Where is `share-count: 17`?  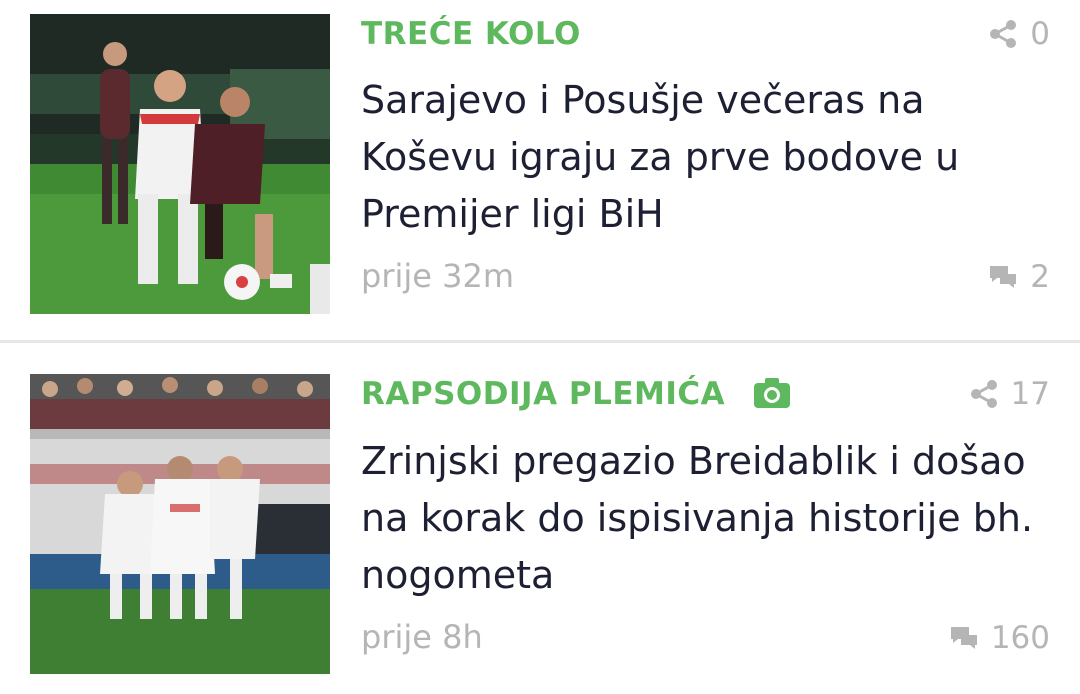
share-count: 17 is located at coordinates (1030, 394).